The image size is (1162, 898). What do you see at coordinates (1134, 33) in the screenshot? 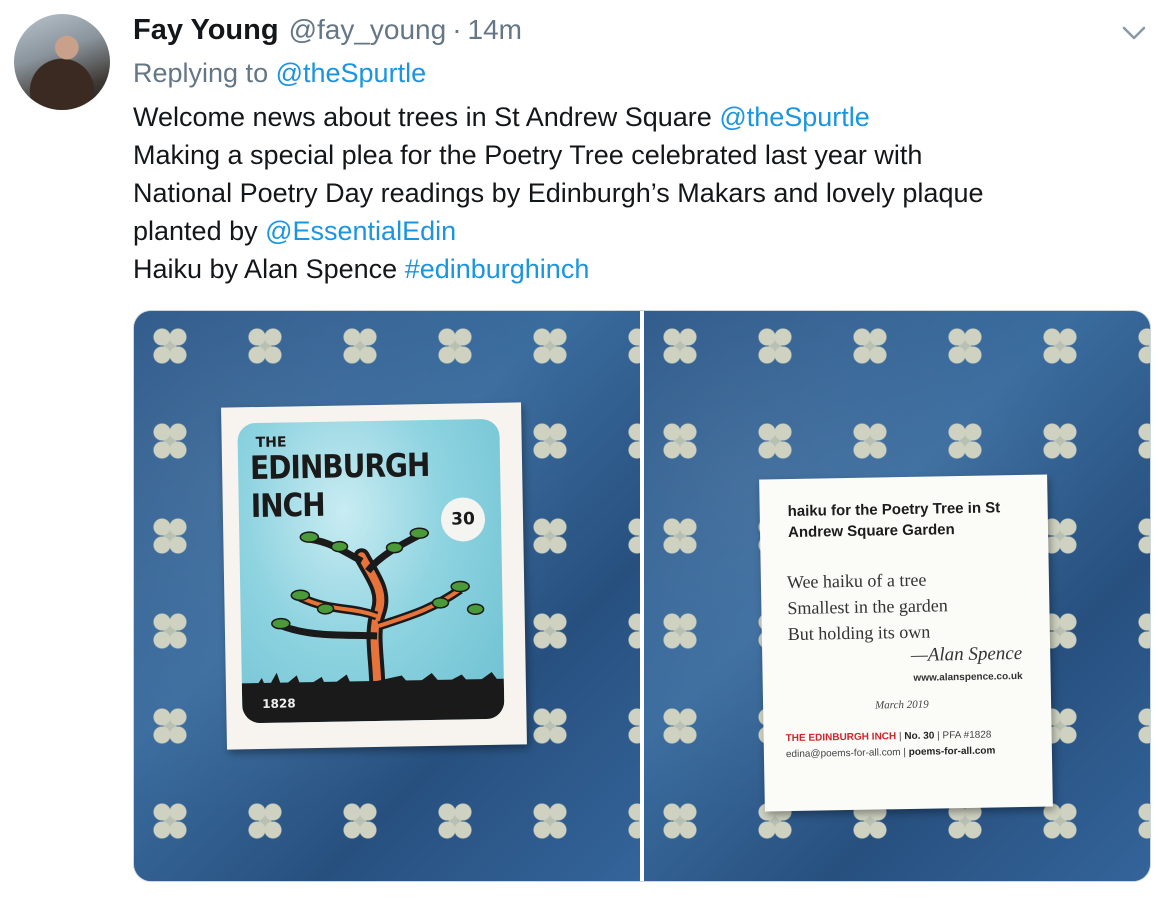
I see `chevron-down-icon` at bounding box center [1134, 33].